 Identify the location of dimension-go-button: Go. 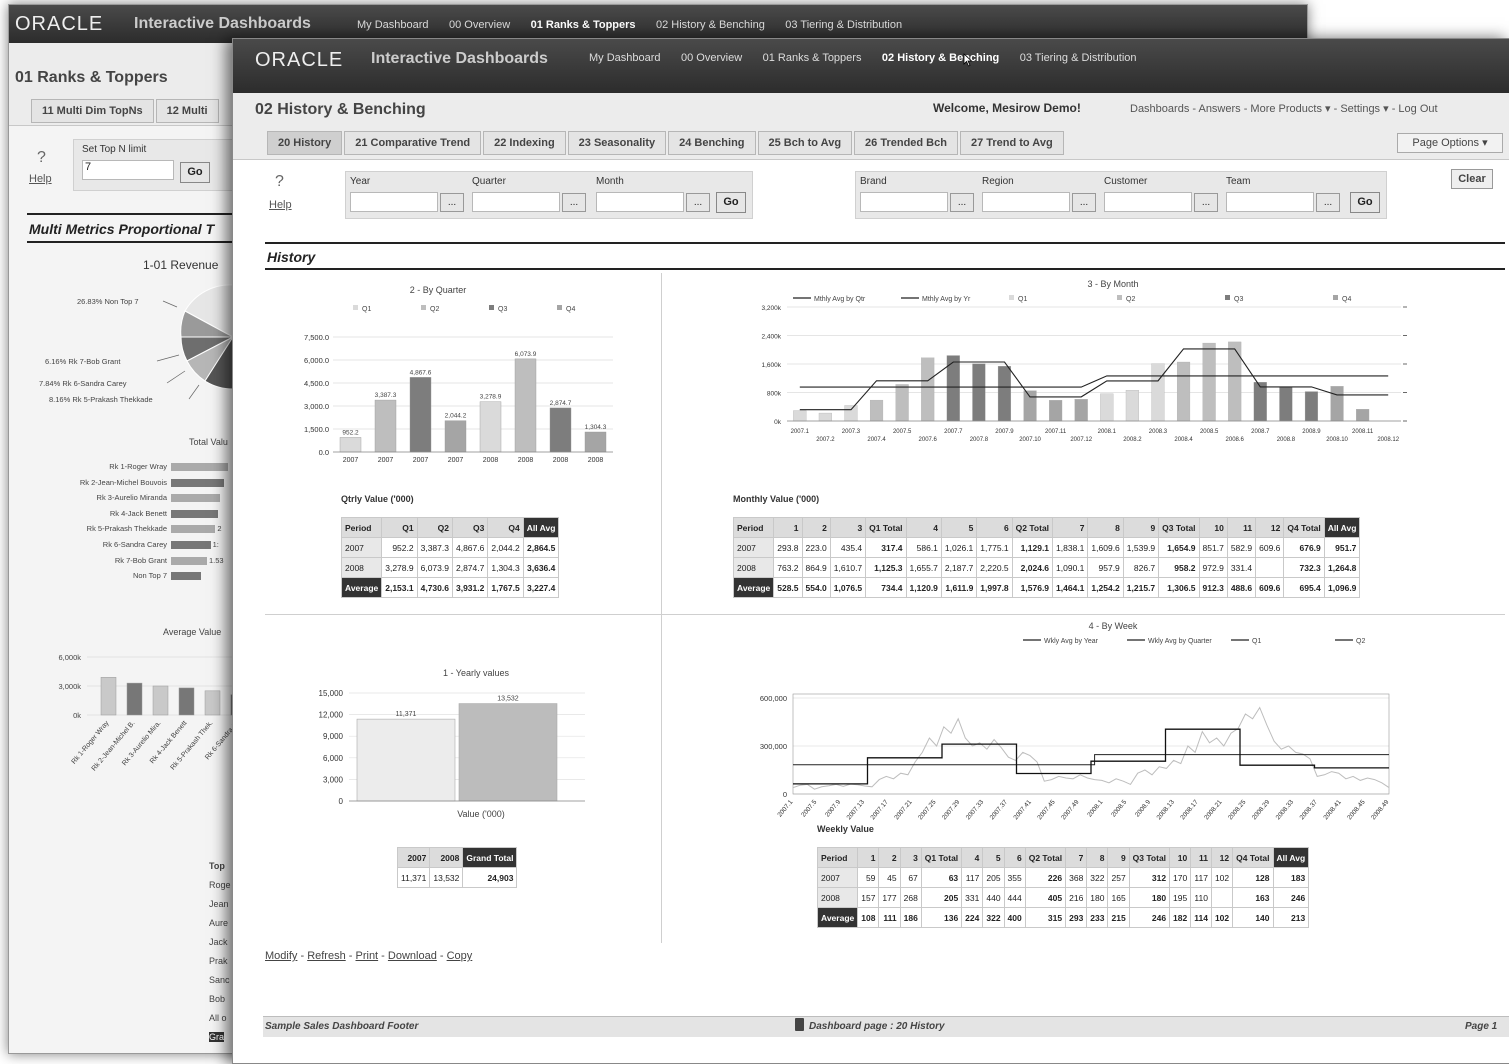
(1365, 202).